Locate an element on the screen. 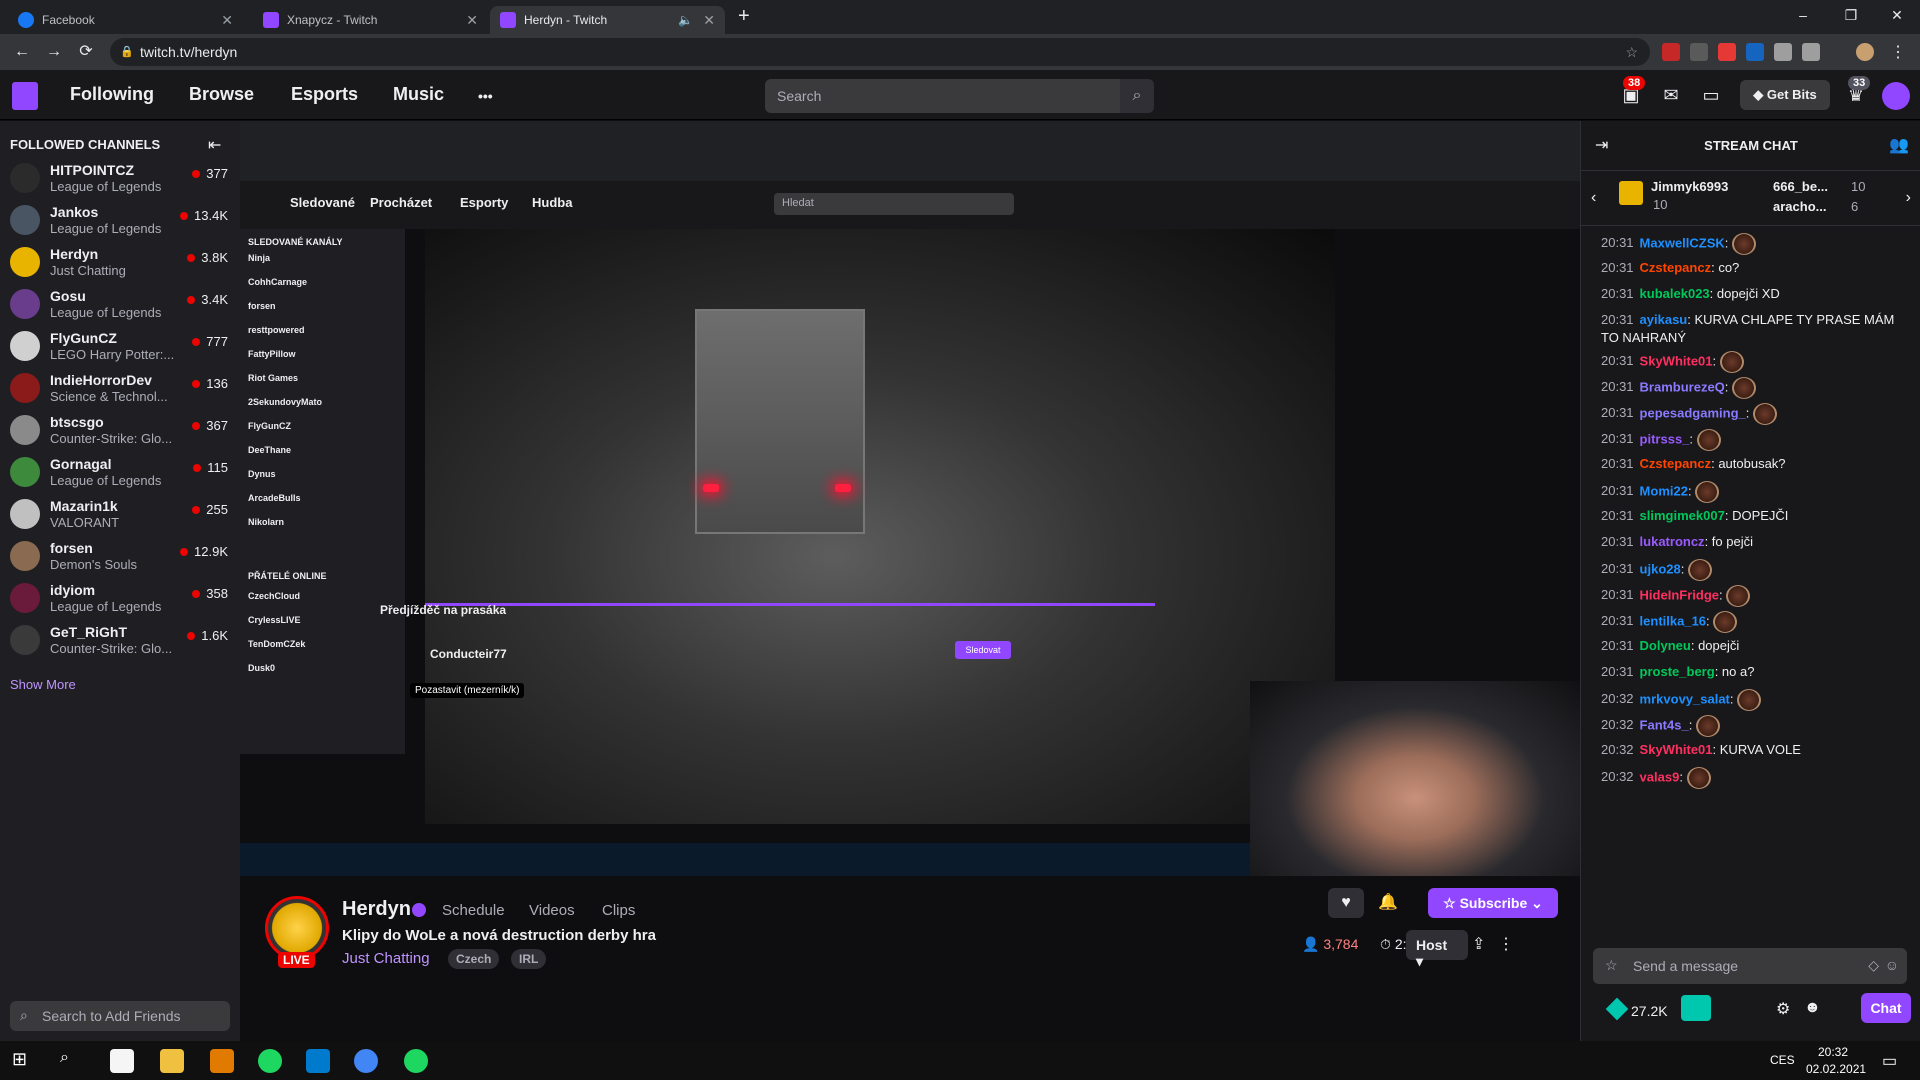  new-tab-button: + is located at coordinates (744, 16).